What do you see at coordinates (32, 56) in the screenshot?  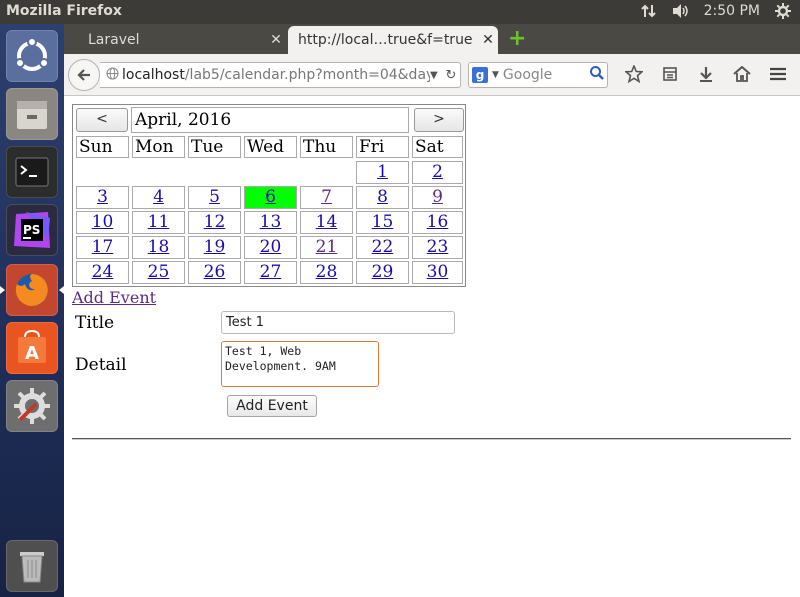 I see `ubuntu-dash-icon` at bounding box center [32, 56].